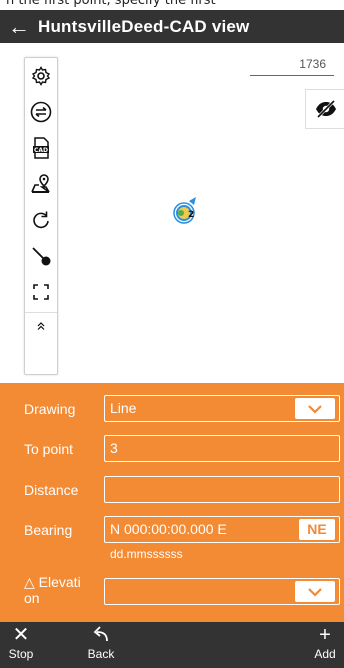 The width and height of the screenshot is (344, 668). I want to click on settings-icon, so click(41, 76).